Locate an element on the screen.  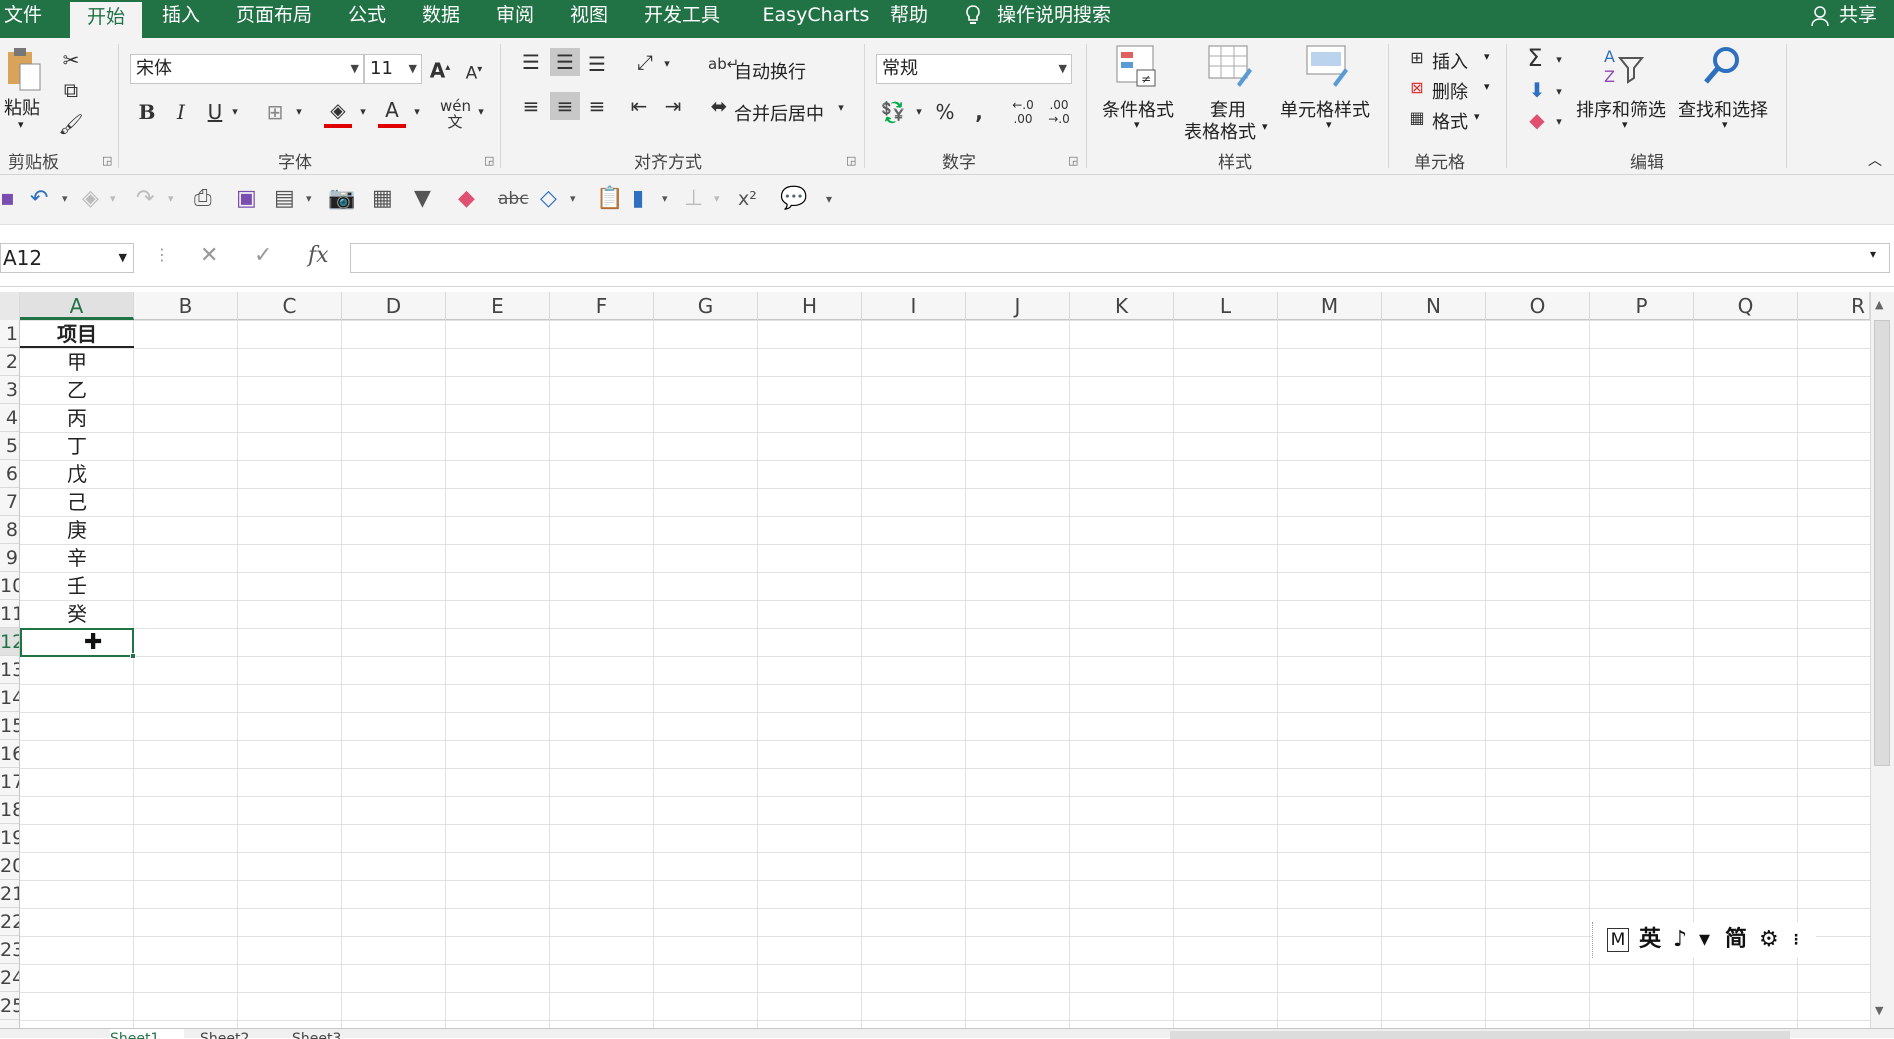
row-header: 22 is located at coordinates (9, 922).